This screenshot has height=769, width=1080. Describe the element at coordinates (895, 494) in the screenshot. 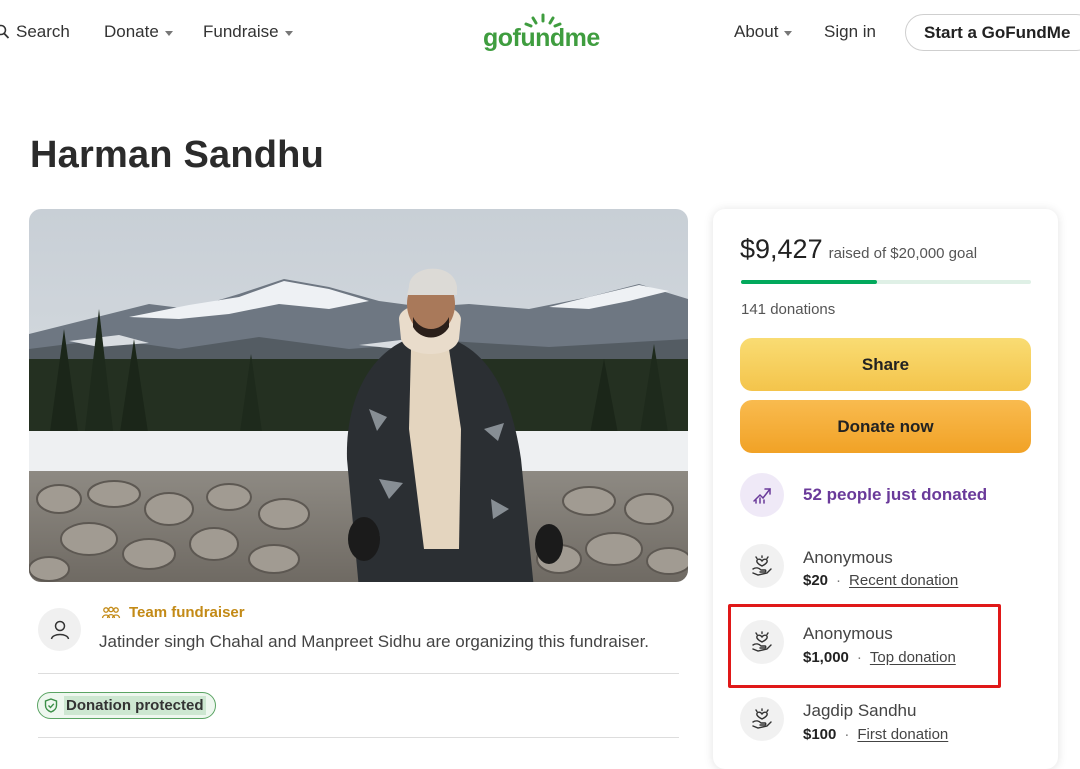

I see `recent-donors-count: 52 people just donated` at that location.